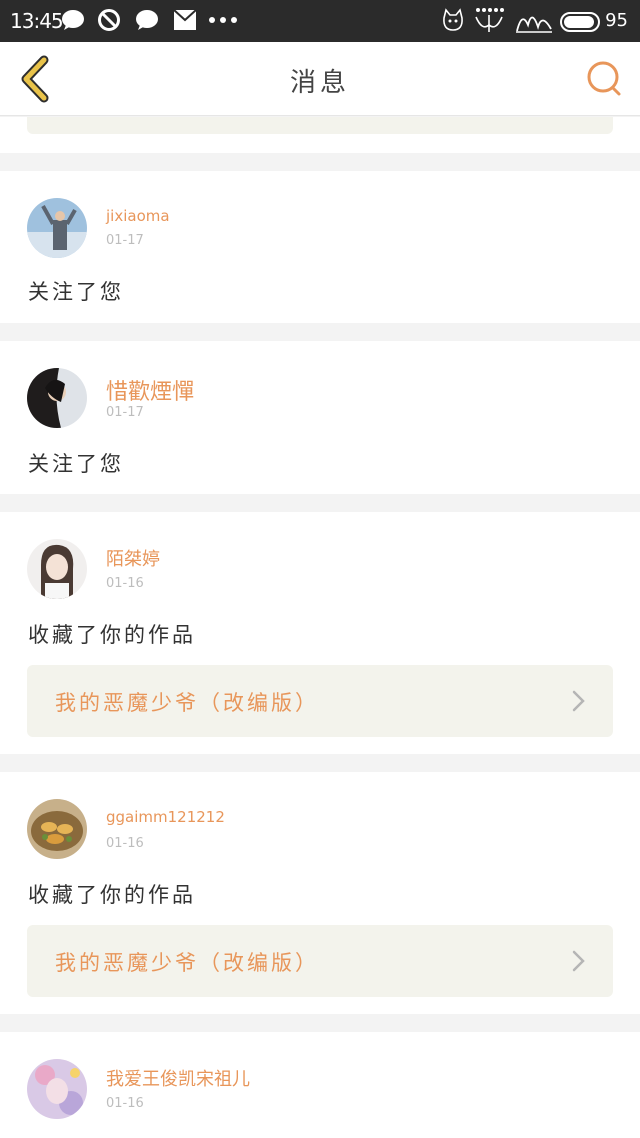 The image size is (640, 1138). Describe the element at coordinates (453, 20) in the screenshot. I see `cat-icon` at that location.